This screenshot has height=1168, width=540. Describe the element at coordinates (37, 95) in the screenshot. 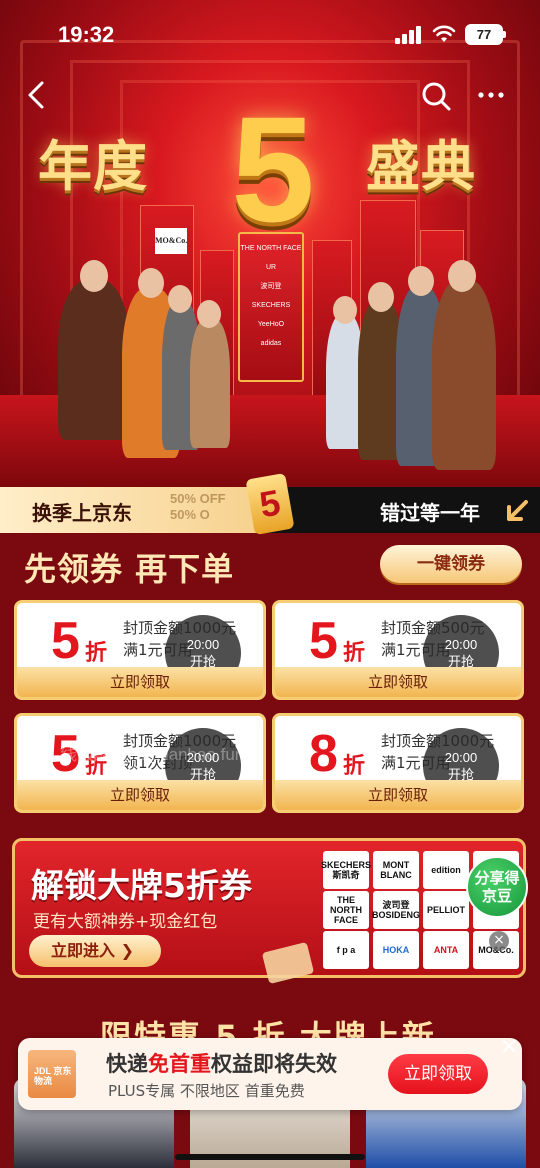

I see `back-arrow-icon` at that location.